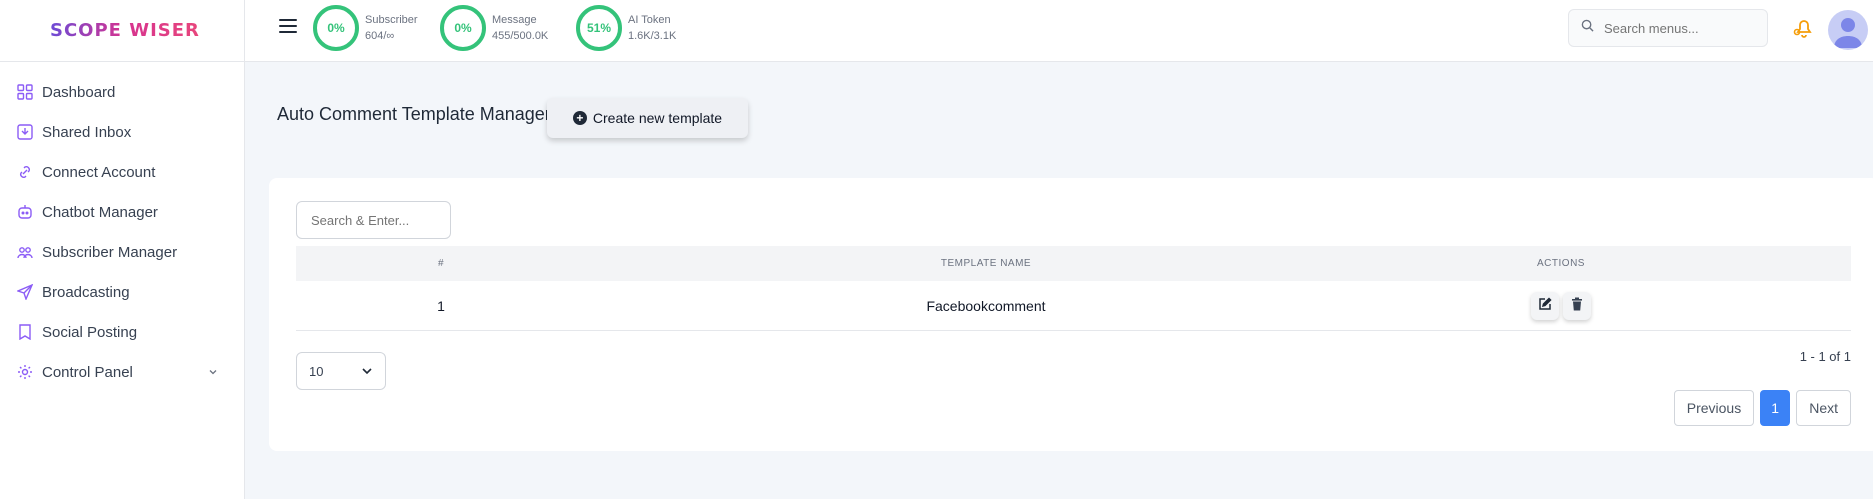 The image size is (1873, 499). Describe the element at coordinates (1679, 28) in the screenshot. I see `search-menus-input` at that location.